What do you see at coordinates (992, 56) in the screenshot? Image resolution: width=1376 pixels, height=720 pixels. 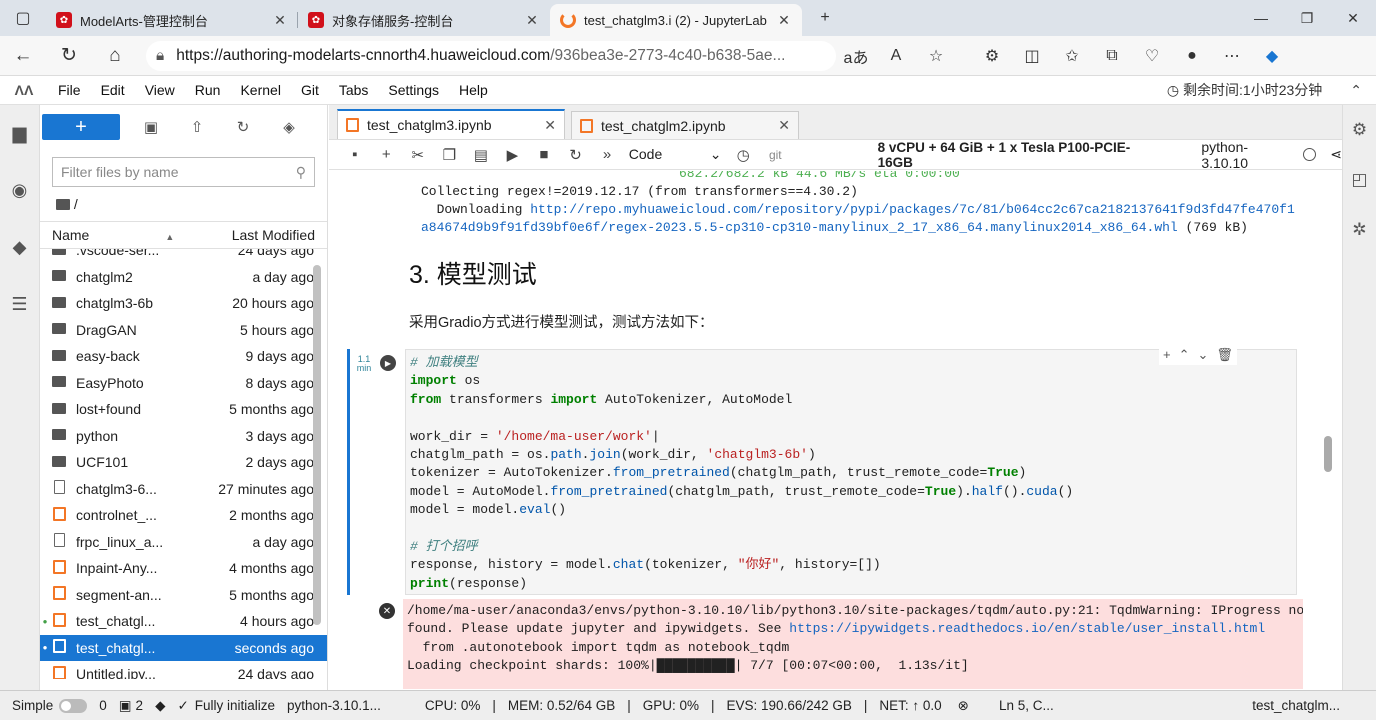 I see `extensions-icon: ⚙` at bounding box center [992, 56].